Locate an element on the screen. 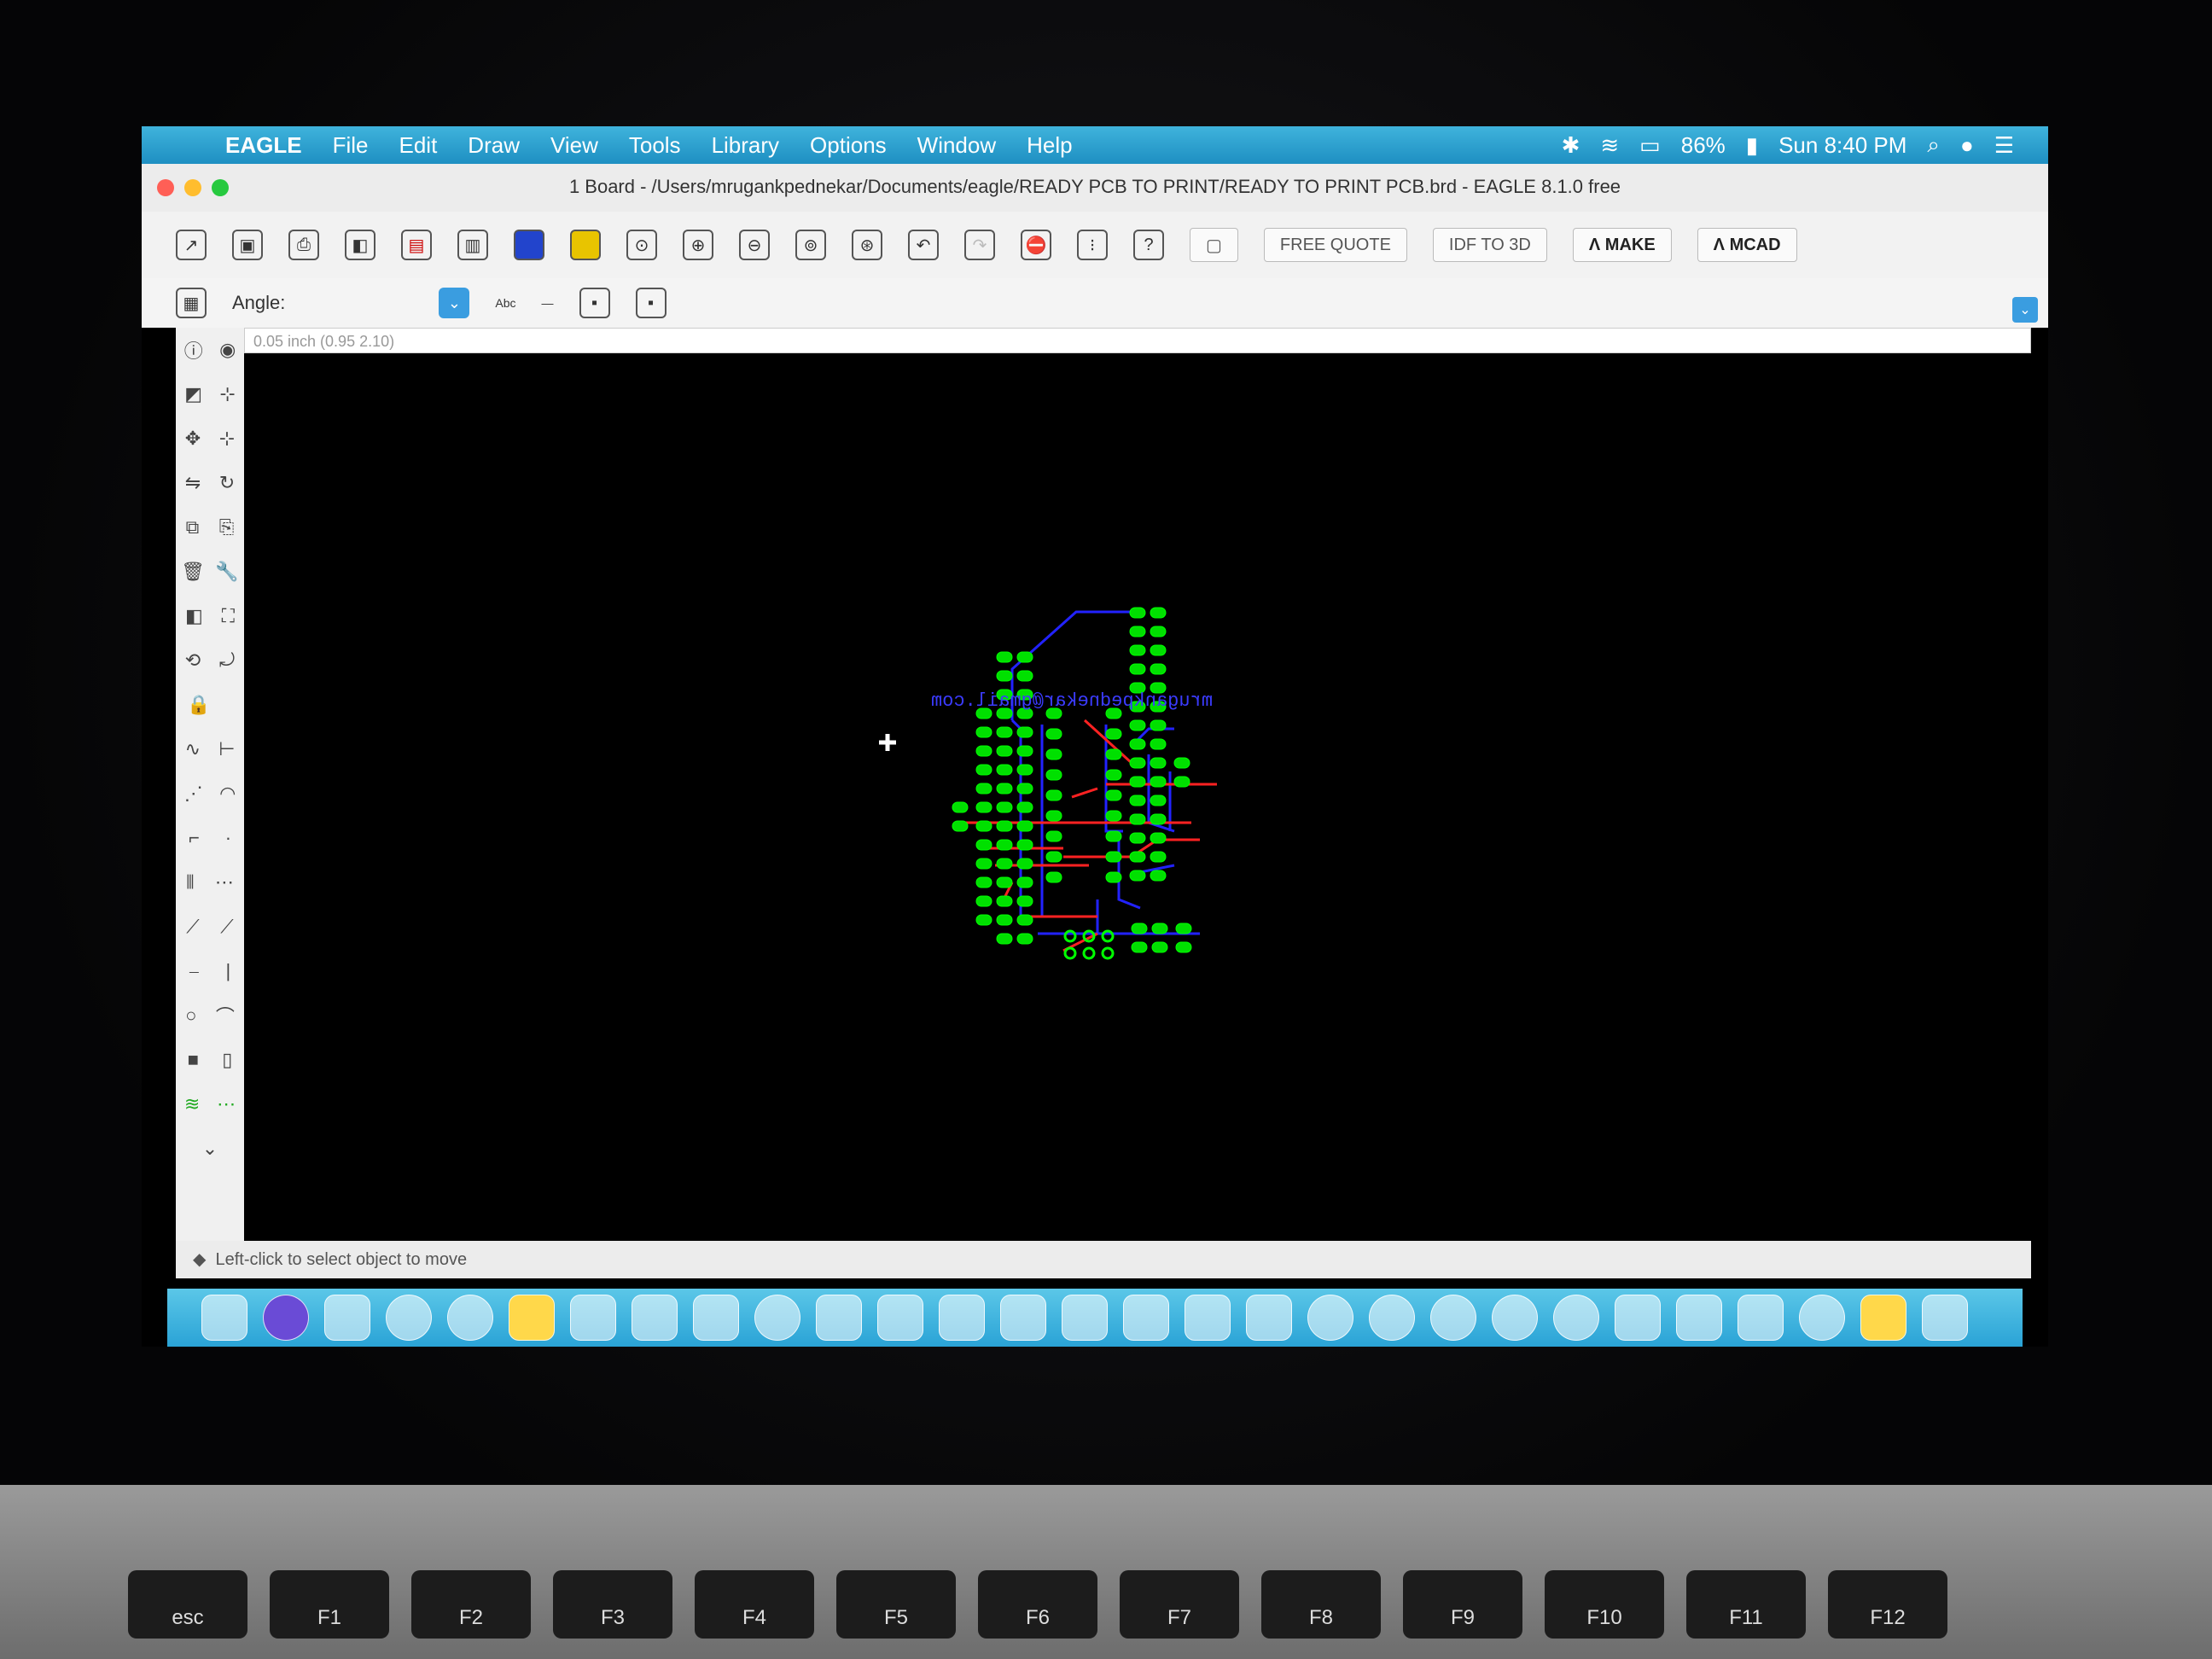 The image size is (2212, 1659). text-icon: ⟋ is located at coordinates (192, 927).